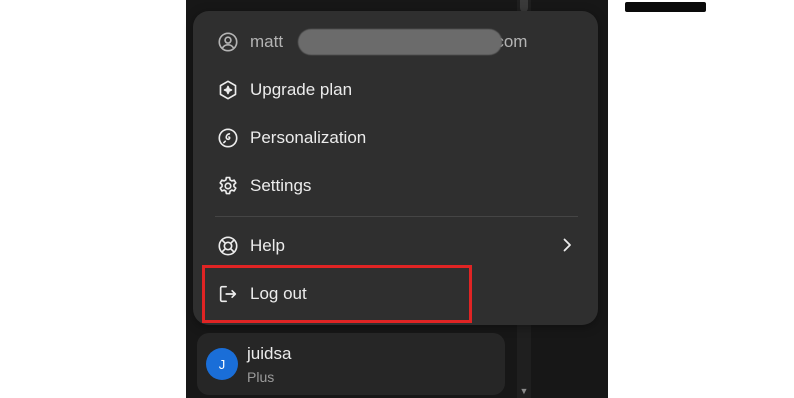 The image size is (794, 398). Describe the element at coordinates (308, 137) in the screenshot. I see `personalization-label: Personalization` at that location.